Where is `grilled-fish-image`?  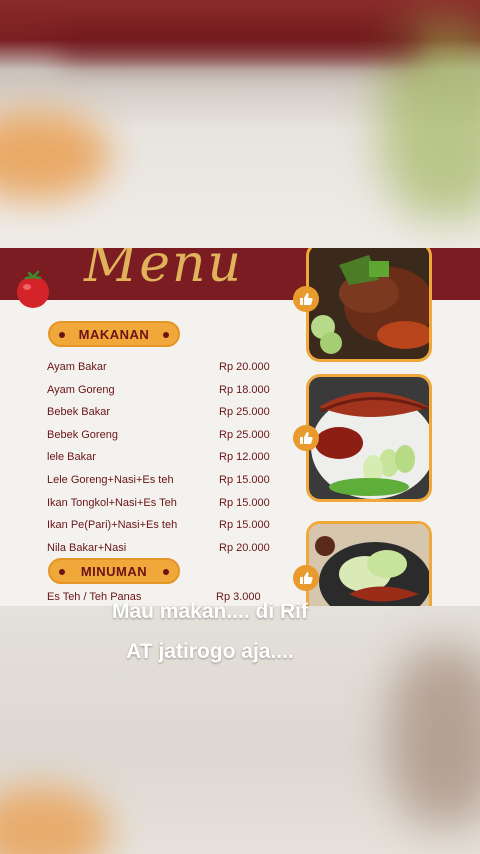 grilled-fish-image is located at coordinates (369, 438).